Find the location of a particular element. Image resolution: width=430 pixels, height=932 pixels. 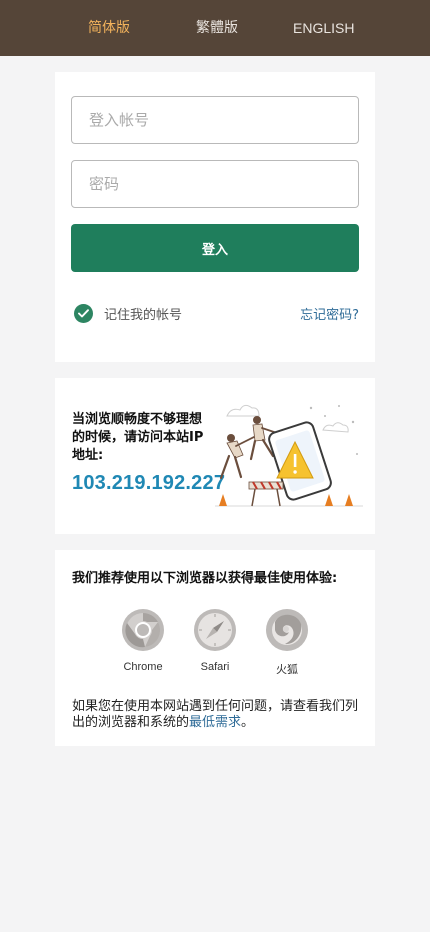

language-bar: 简体版 繁體版 ENGLISH is located at coordinates (215, 28).